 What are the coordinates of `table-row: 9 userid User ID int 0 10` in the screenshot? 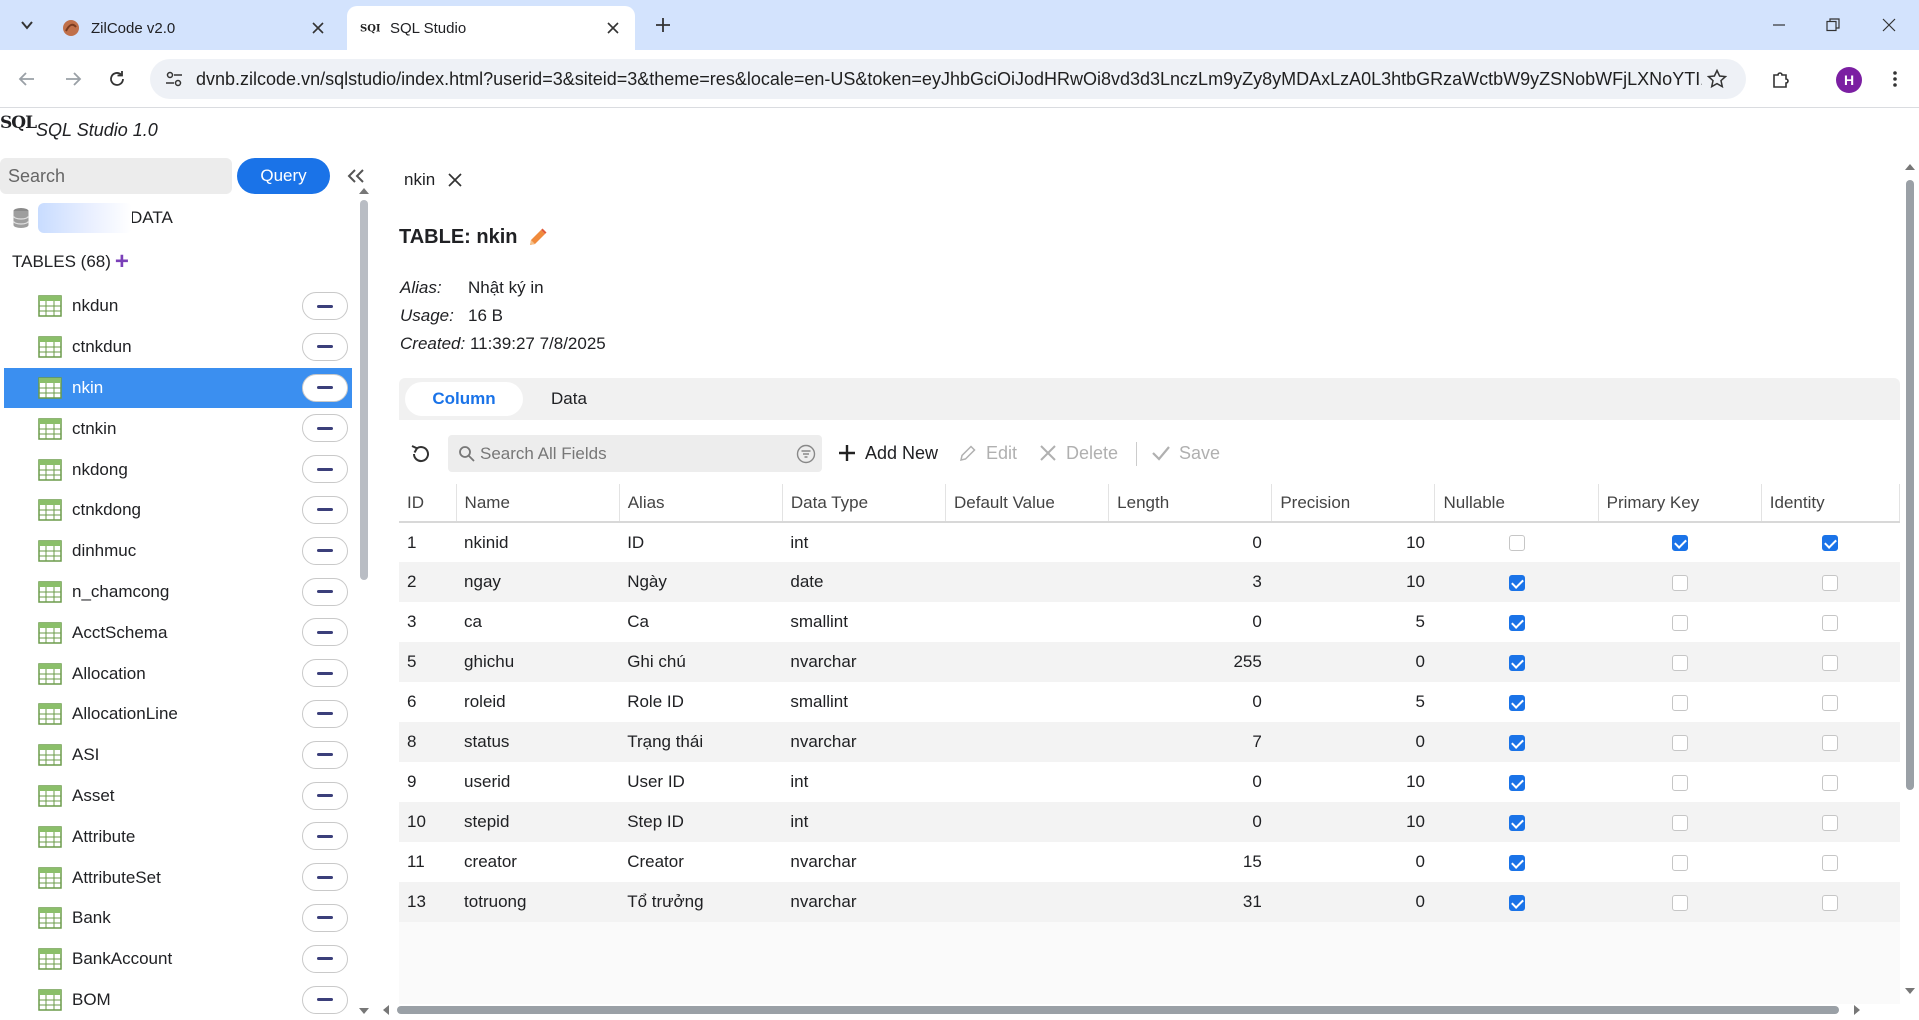 It's located at (1149, 782).